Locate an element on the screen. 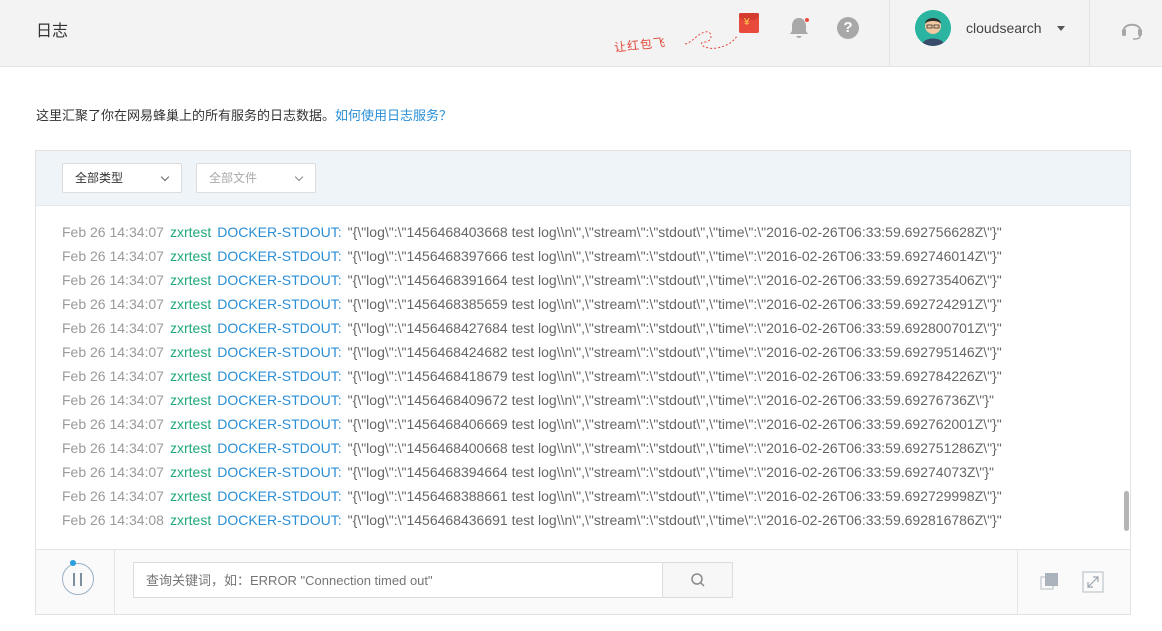 Image resolution: width=1162 pixels, height=631 pixels. type-select: 全部类型 is located at coordinates (122, 178).